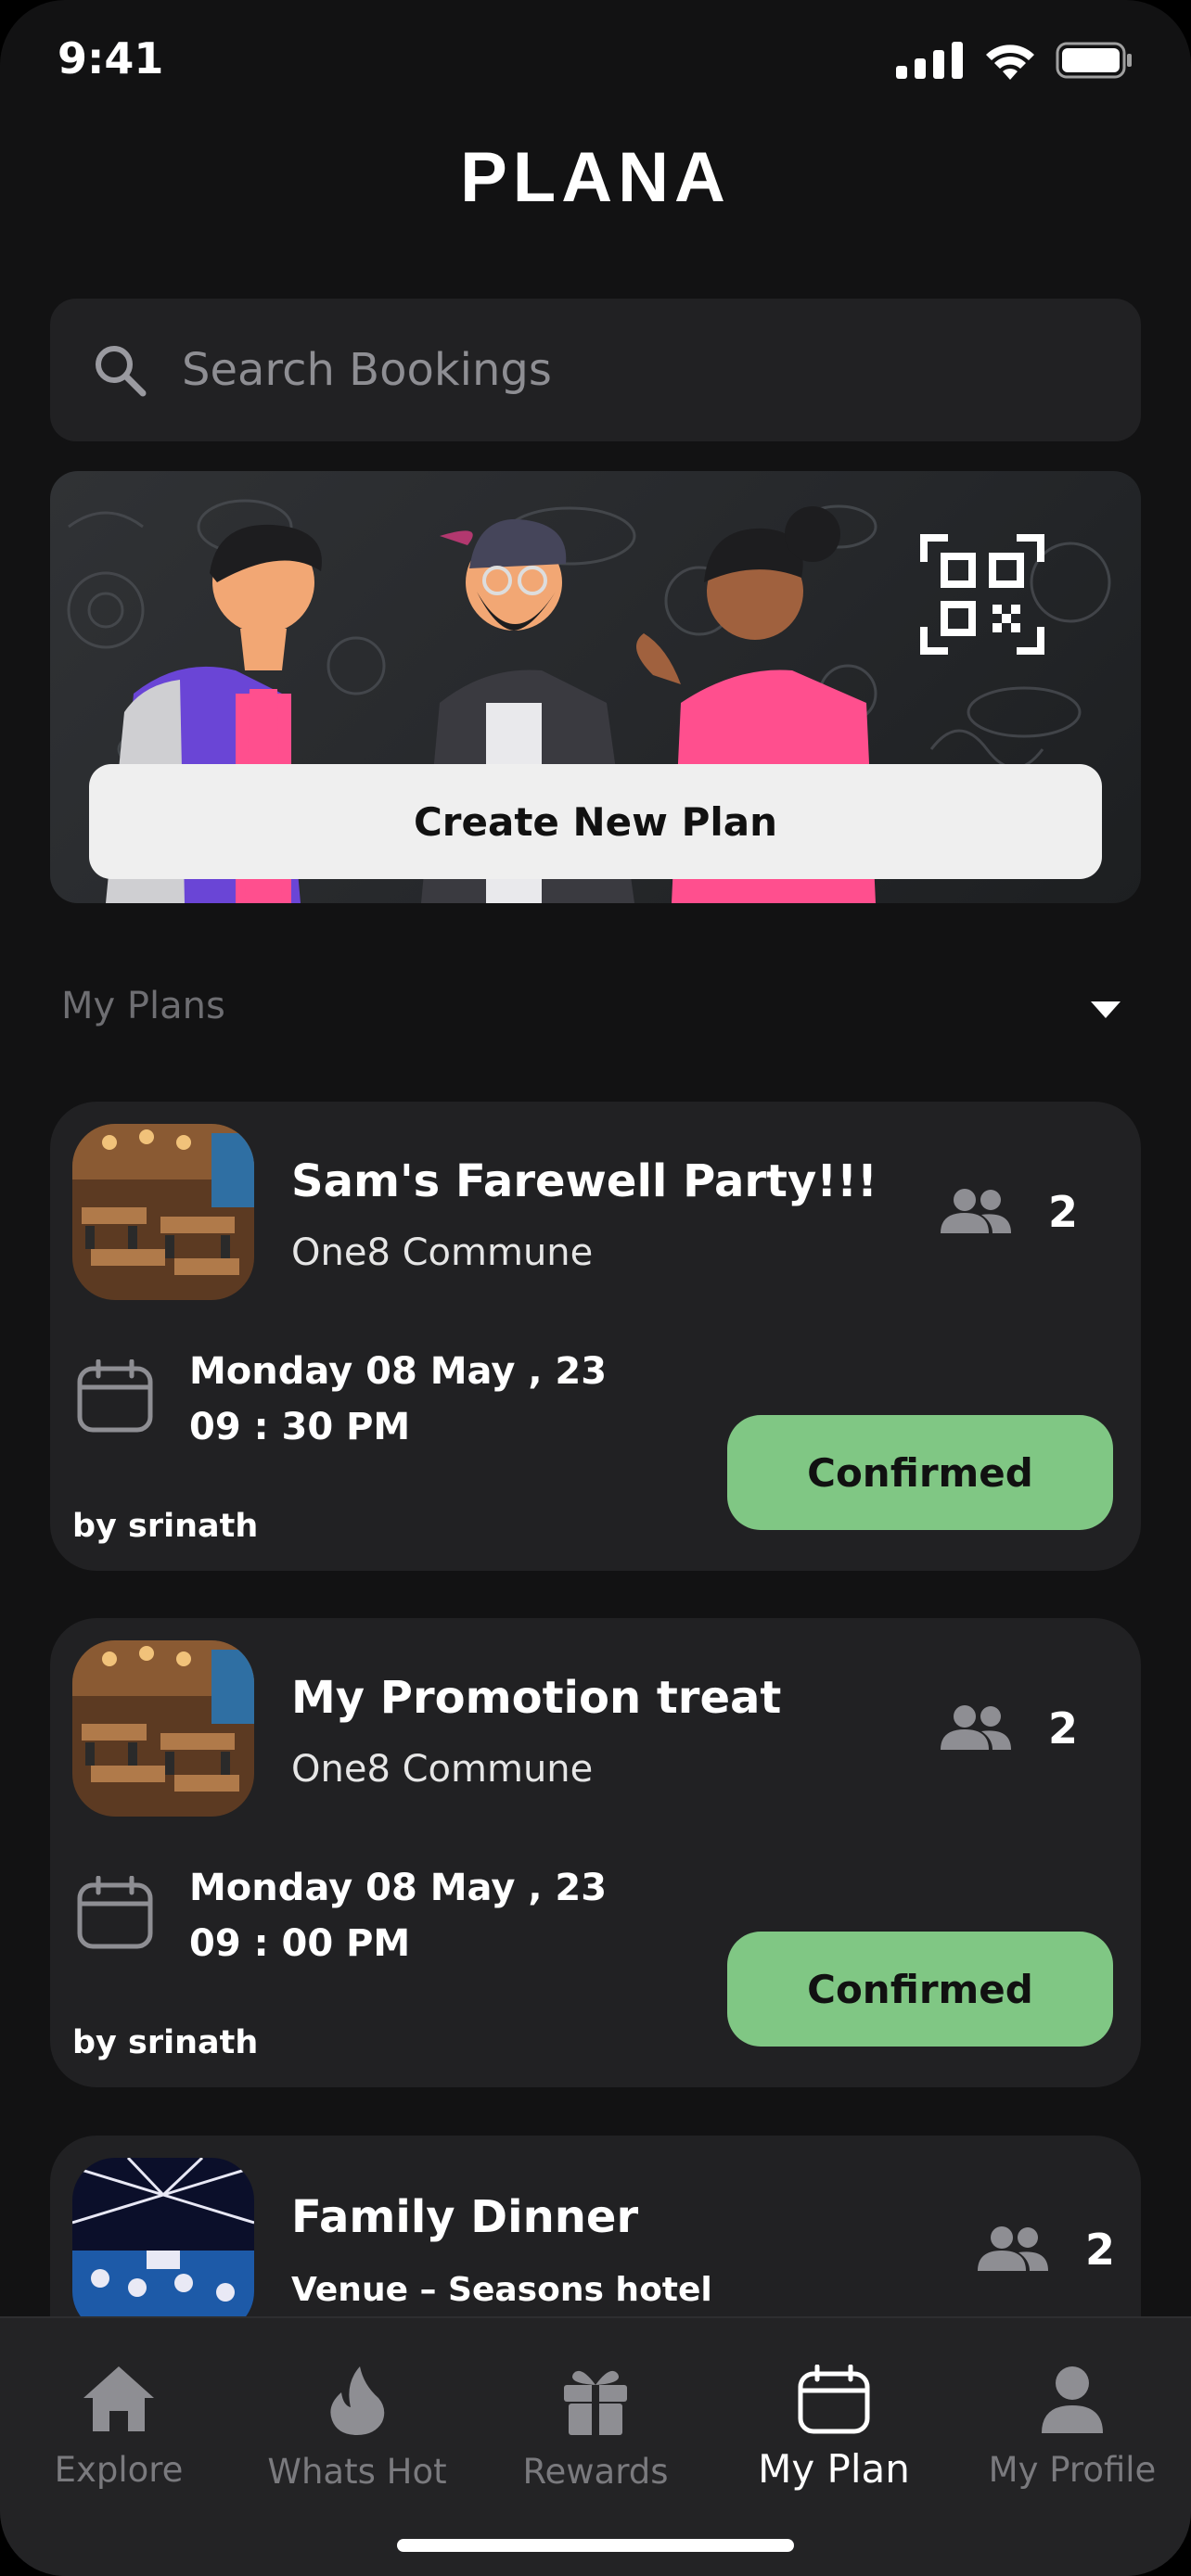 This screenshot has width=1191, height=2576. I want to click on search-bar, so click(595, 370).